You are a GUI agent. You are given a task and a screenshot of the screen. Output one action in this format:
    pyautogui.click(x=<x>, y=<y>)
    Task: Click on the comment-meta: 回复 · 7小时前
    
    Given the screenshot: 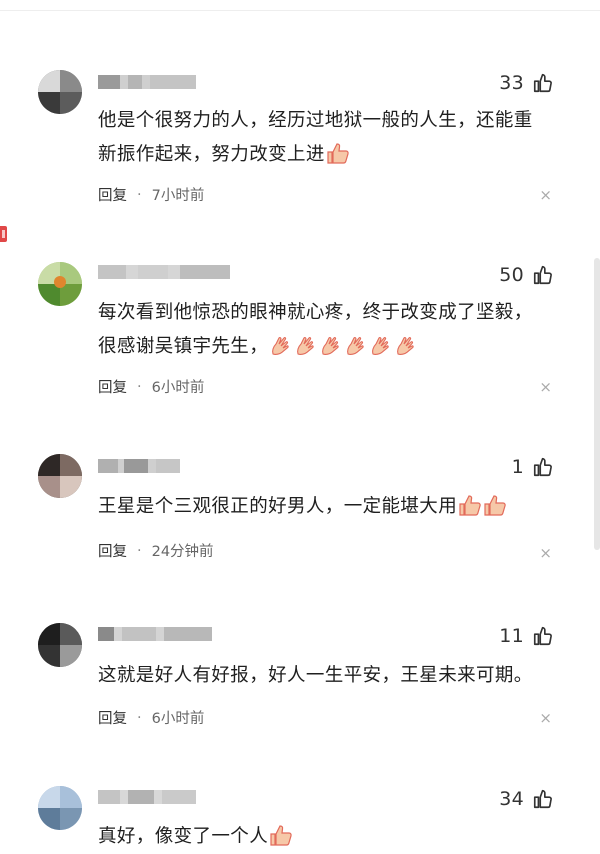 What is the action you would take?
    pyautogui.click(x=151, y=194)
    